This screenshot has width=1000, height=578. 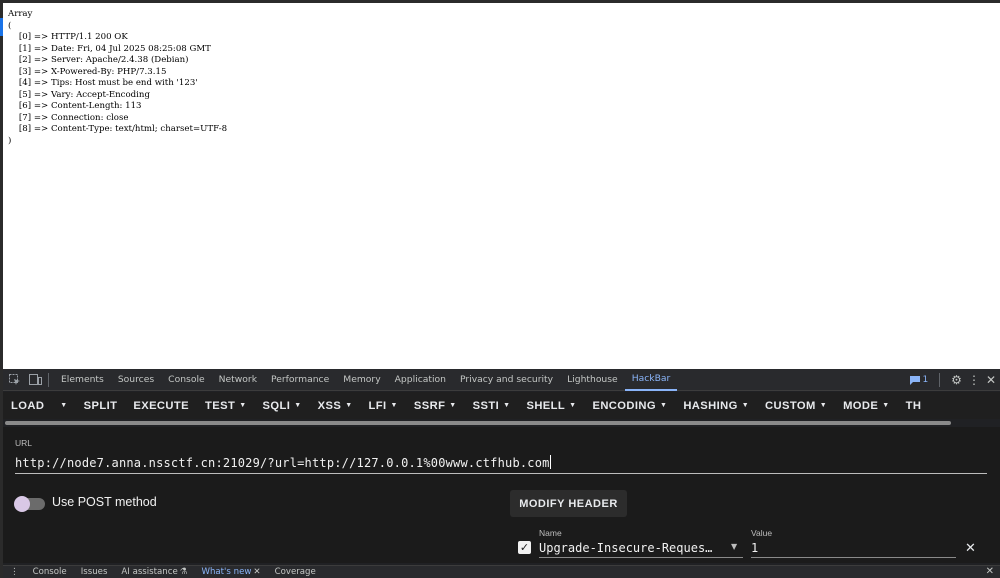 What do you see at coordinates (14, 572) in the screenshot?
I see `drawer-menu-icon: ⋮` at bounding box center [14, 572].